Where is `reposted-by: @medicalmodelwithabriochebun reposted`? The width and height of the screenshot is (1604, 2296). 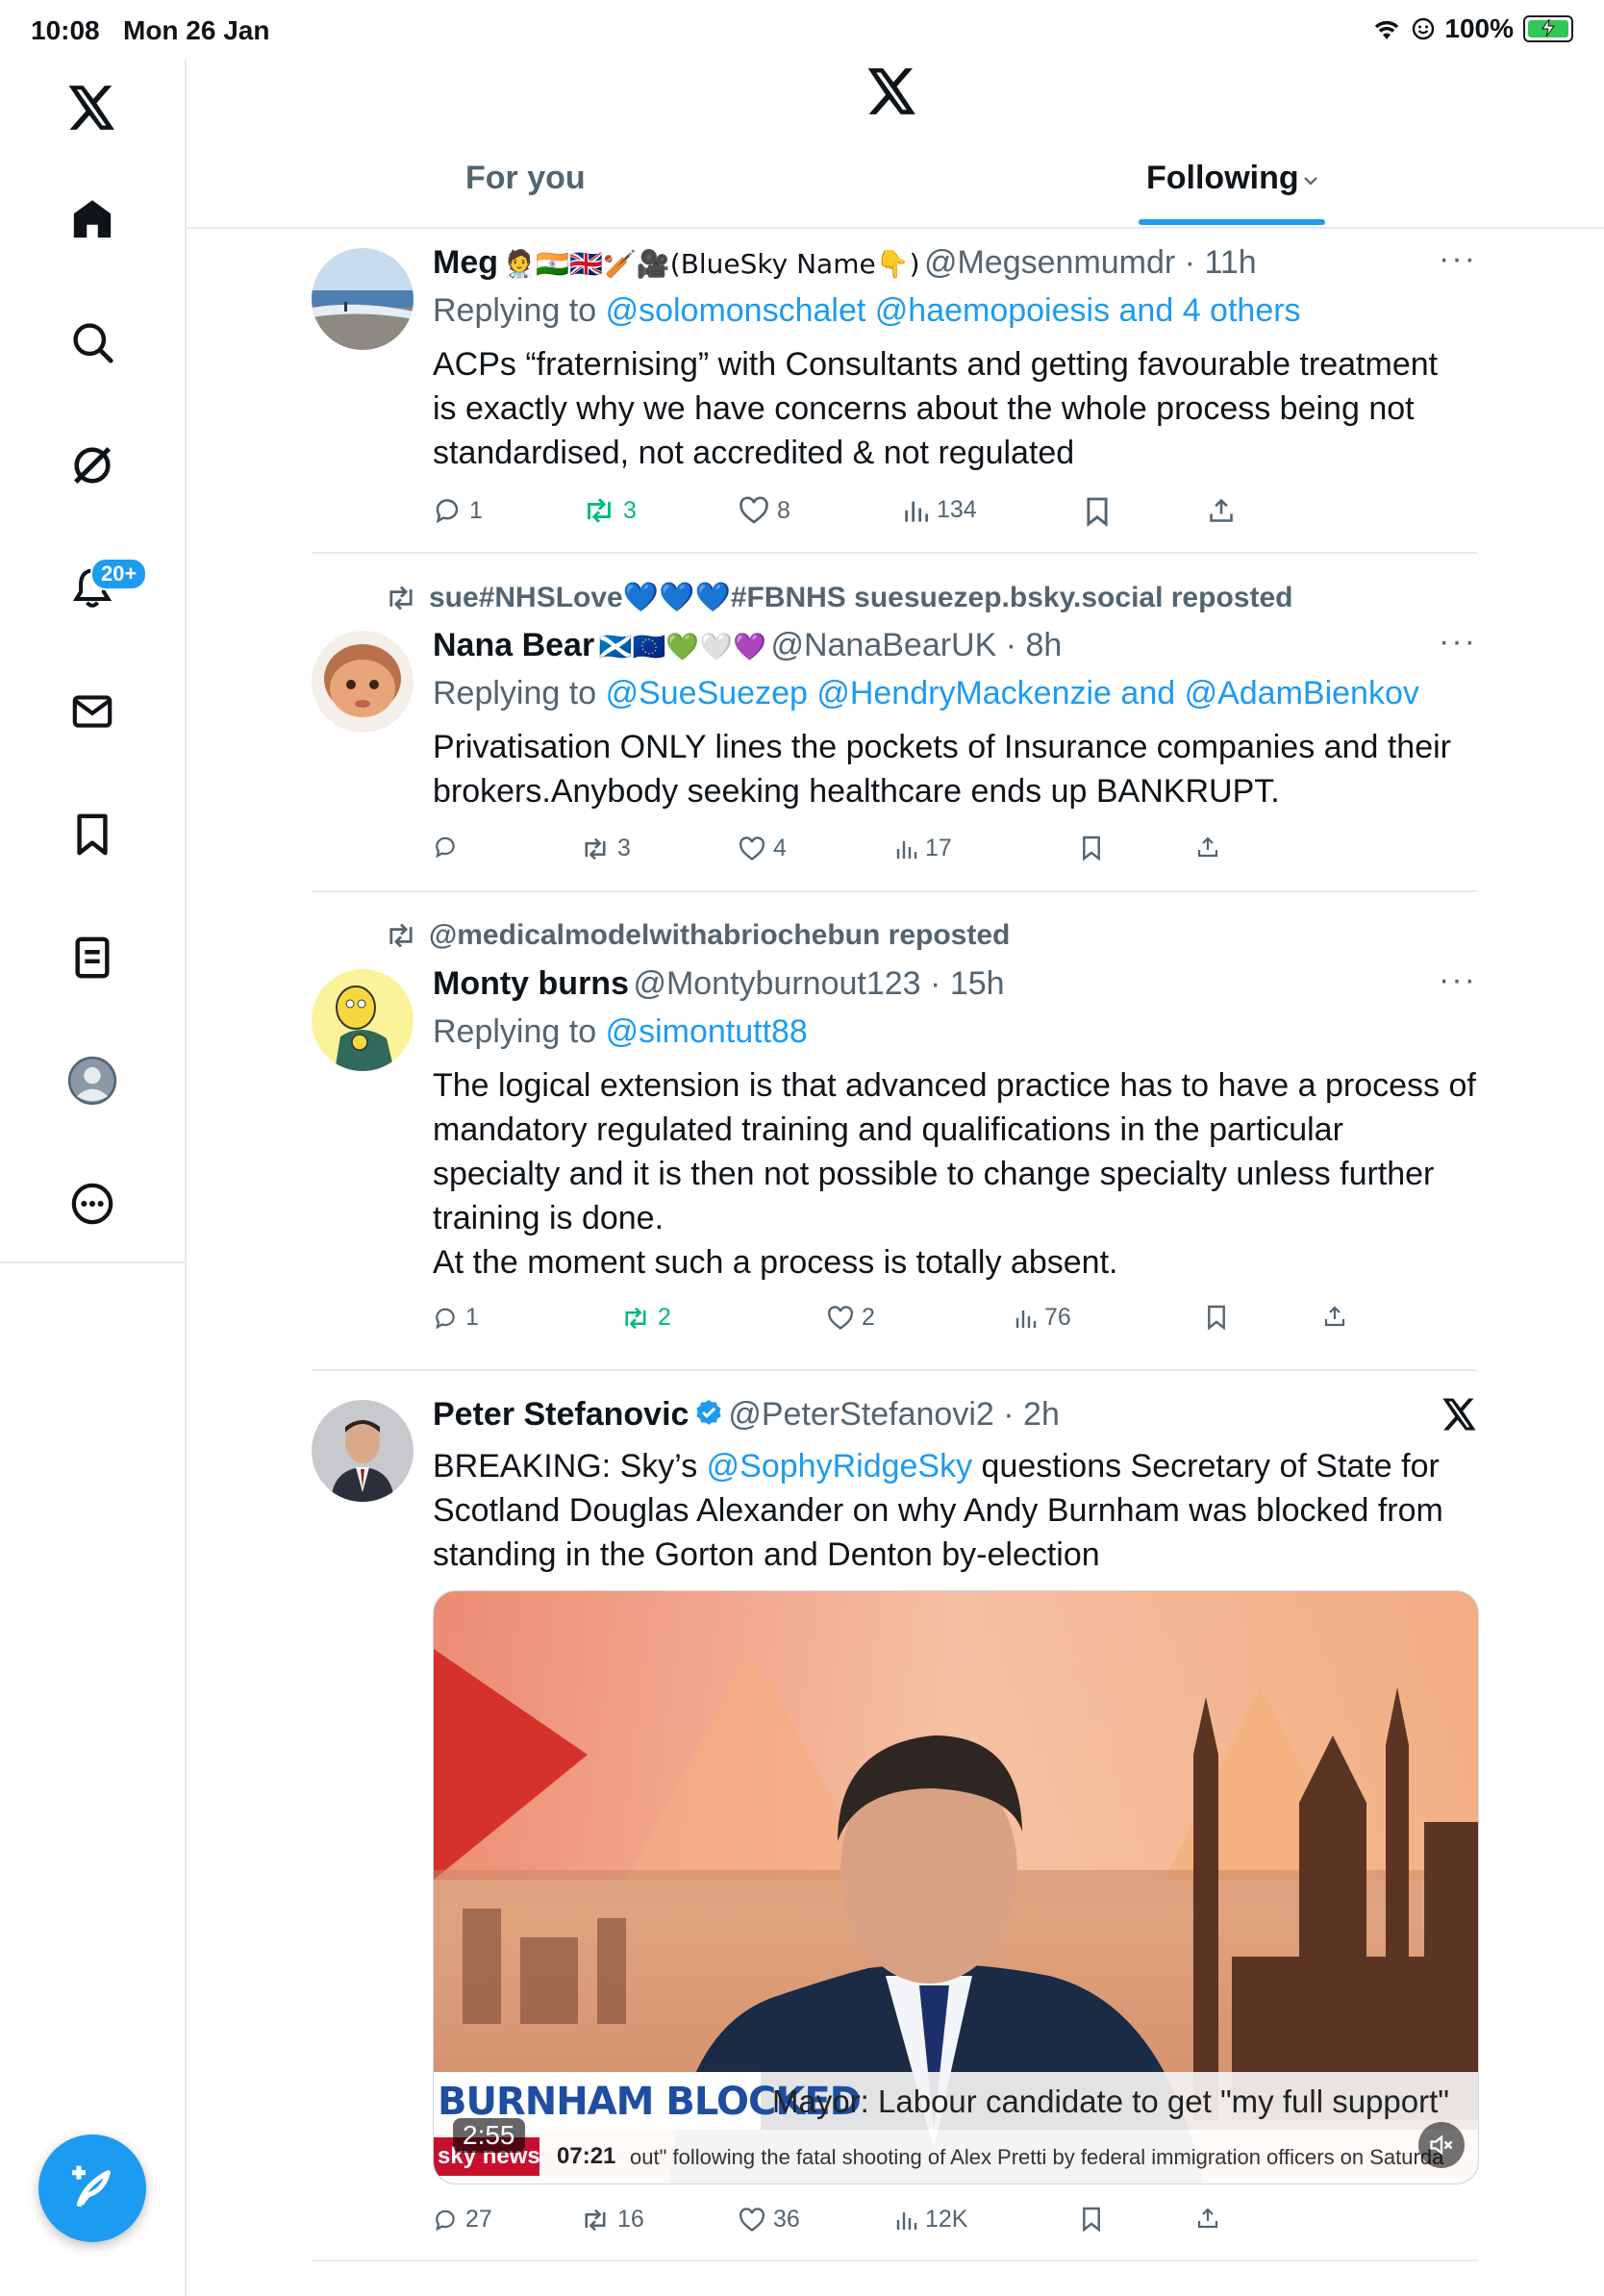
reposted-by: @medicalmodelwithabriochebun reposted is located at coordinates (697, 935).